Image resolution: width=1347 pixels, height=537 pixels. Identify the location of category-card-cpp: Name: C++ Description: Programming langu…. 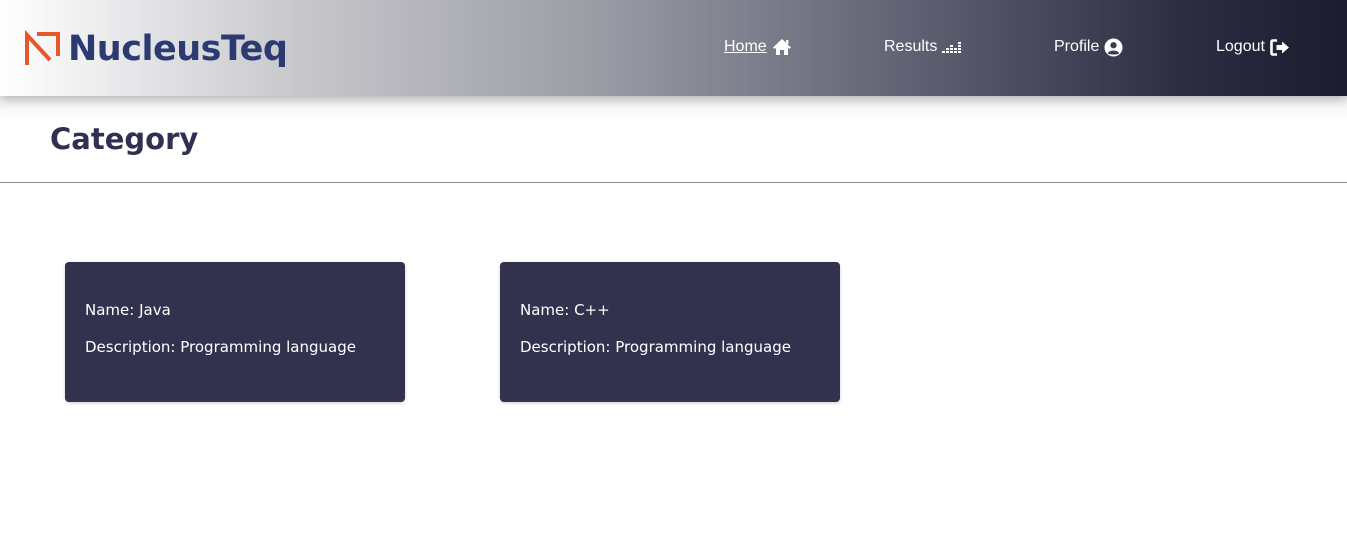
(670, 332).